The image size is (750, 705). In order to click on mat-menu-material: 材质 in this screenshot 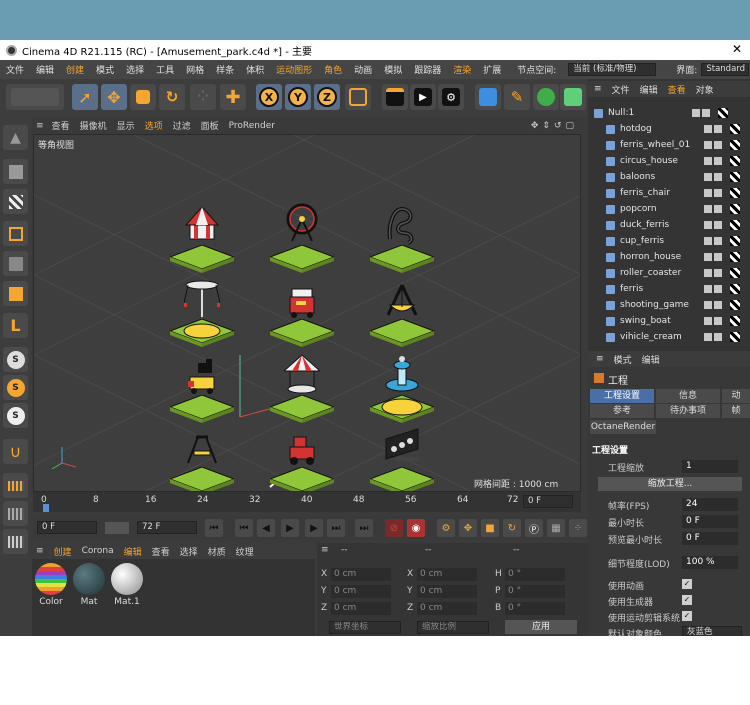, I will do `click(217, 551)`.